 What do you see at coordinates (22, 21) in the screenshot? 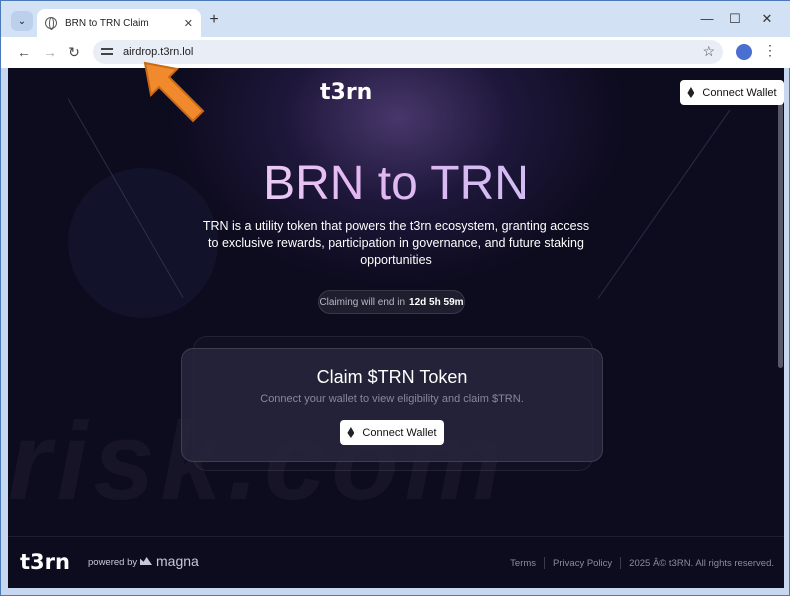
I see `tab-search-button: ⌄` at bounding box center [22, 21].